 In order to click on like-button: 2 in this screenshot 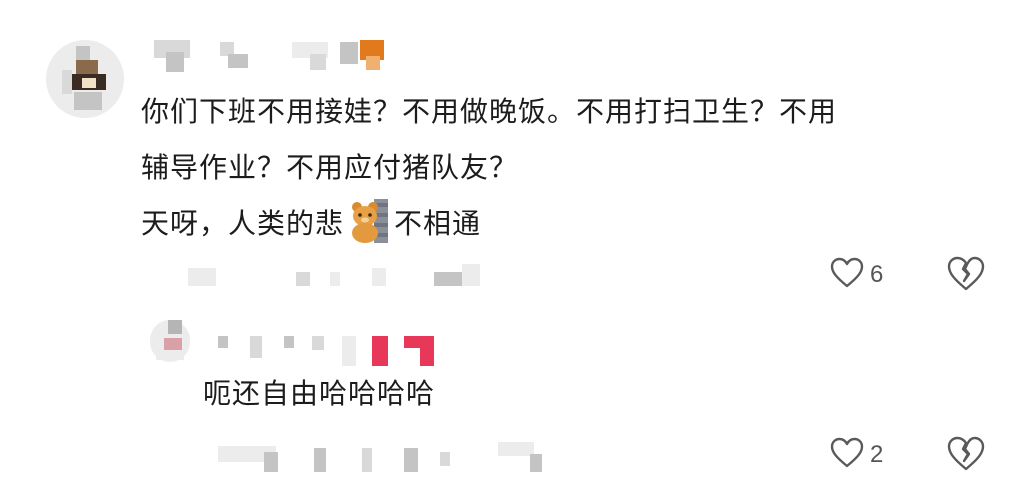, I will do `click(856, 455)`.